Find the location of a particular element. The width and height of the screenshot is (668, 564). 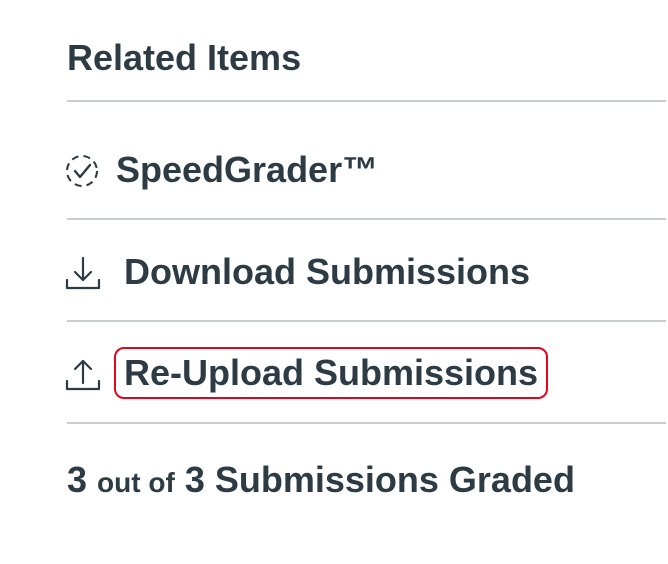

reupload-submissions-link: Re-Upload Submissions is located at coordinates (306, 373).